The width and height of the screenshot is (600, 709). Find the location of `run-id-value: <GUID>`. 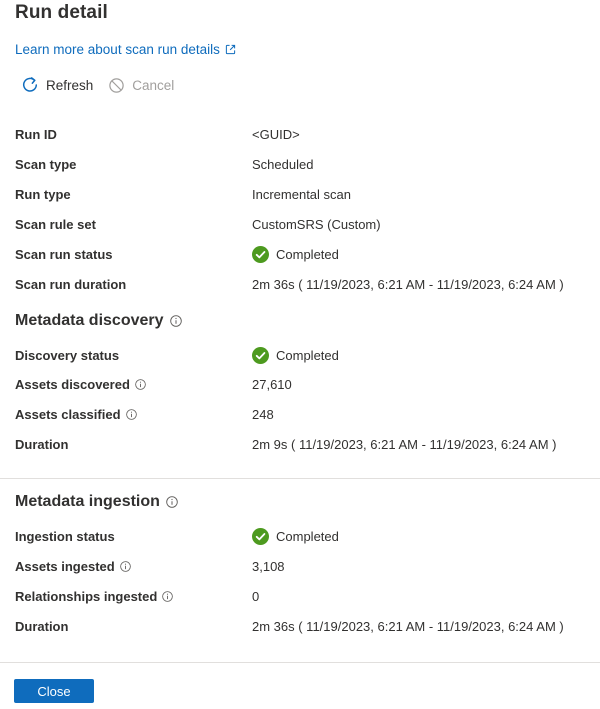

run-id-value: <GUID> is located at coordinates (276, 134).